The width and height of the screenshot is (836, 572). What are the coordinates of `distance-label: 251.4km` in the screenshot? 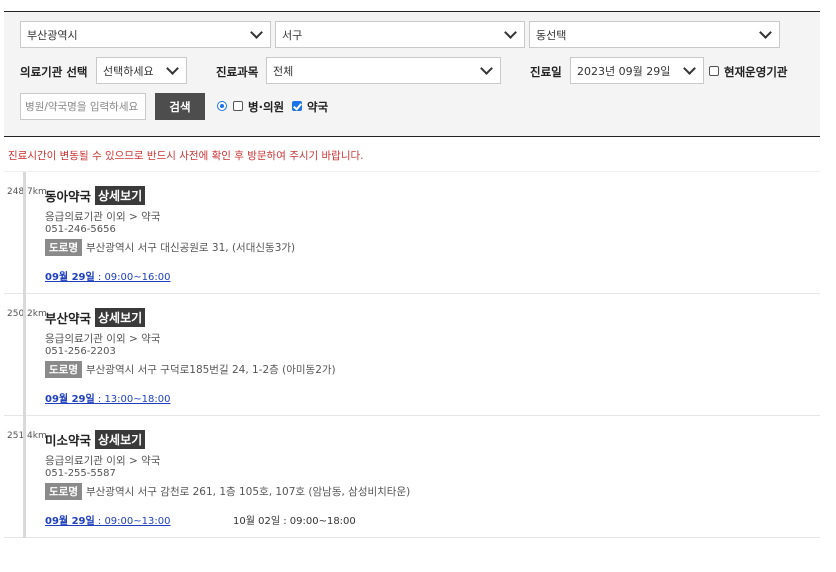 It's located at (27, 436).